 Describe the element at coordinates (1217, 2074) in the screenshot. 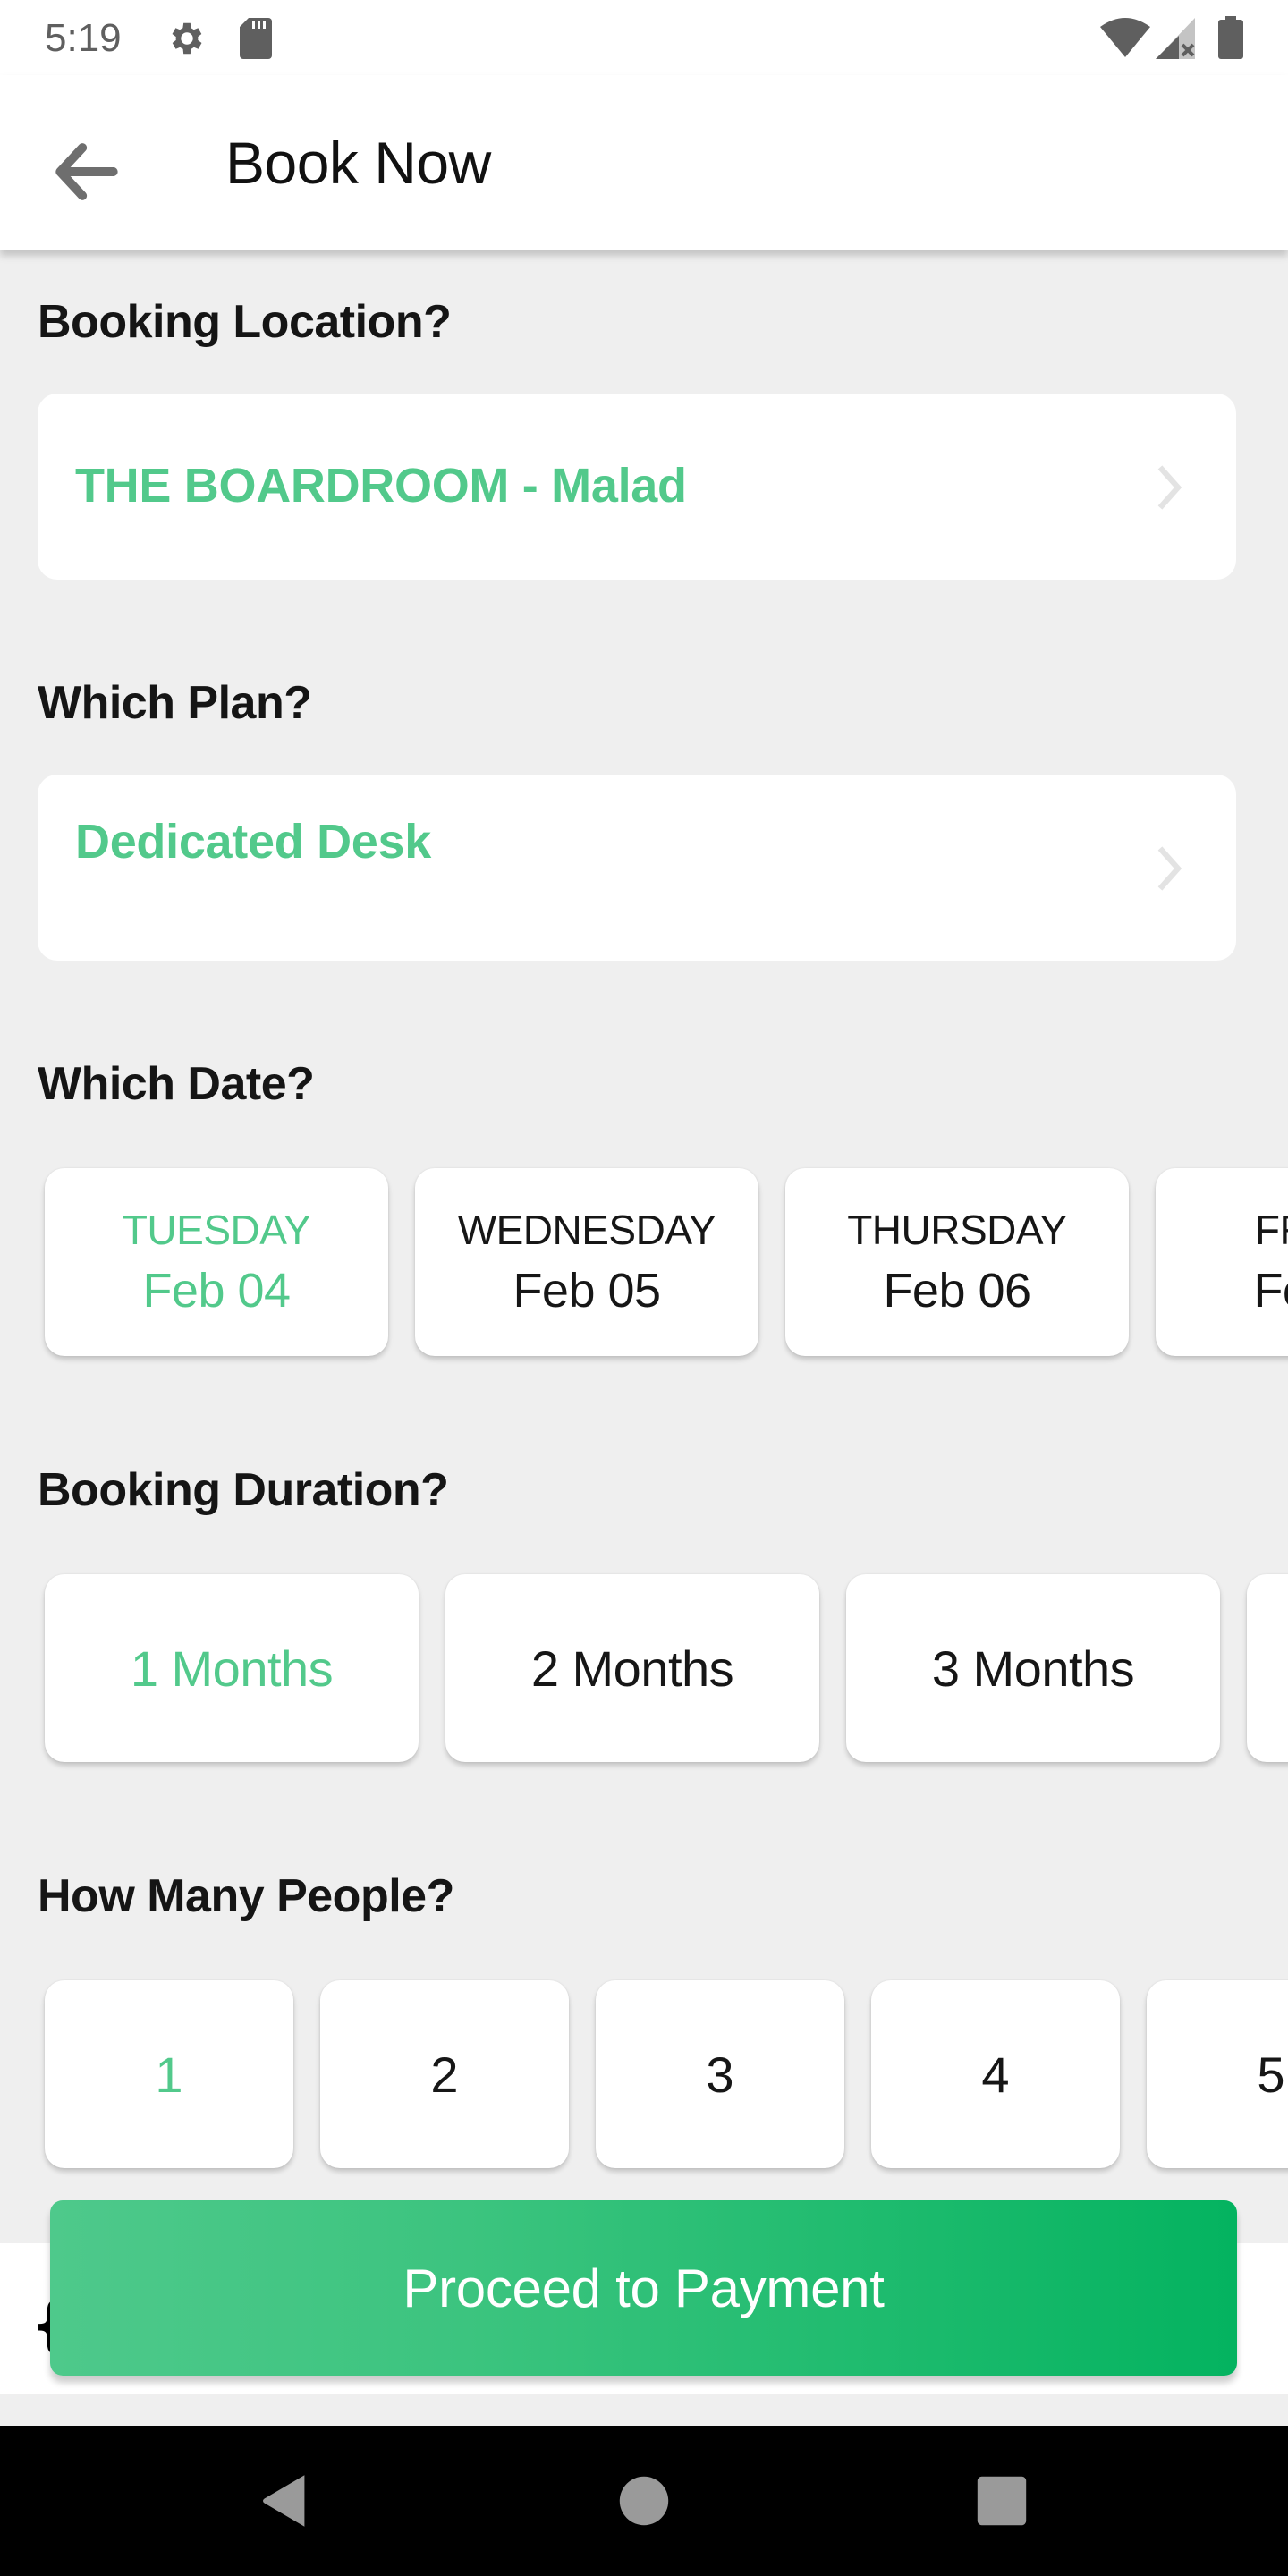

I see `people-option: 5` at that location.